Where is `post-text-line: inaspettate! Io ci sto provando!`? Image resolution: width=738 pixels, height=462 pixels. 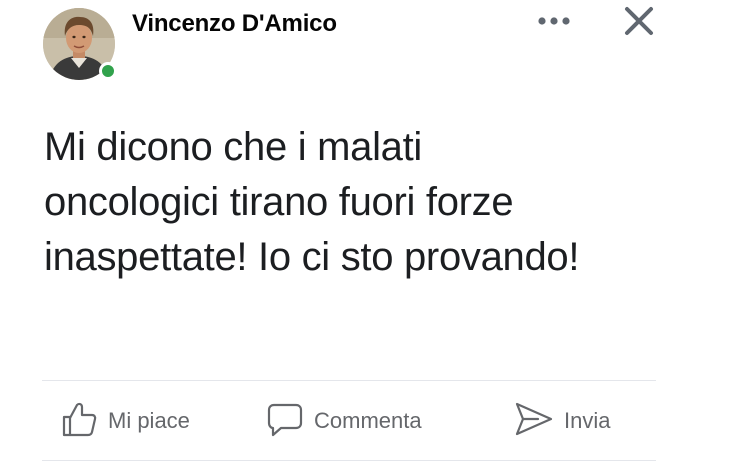 post-text-line: inaspettate! Io ci sto provando! is located at coordinates (312, 257).